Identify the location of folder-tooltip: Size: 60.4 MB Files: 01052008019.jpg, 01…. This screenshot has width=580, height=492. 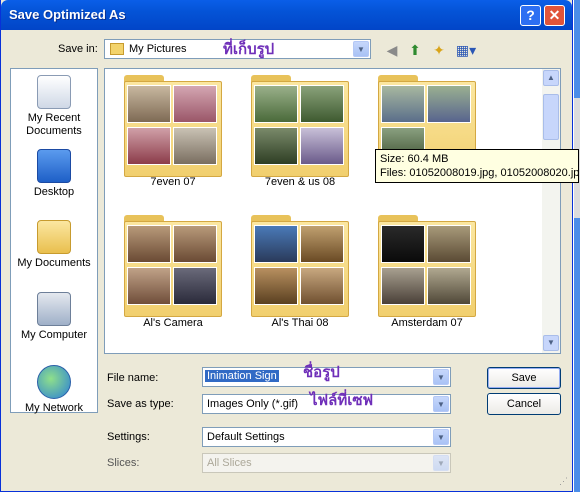
(477, 166).